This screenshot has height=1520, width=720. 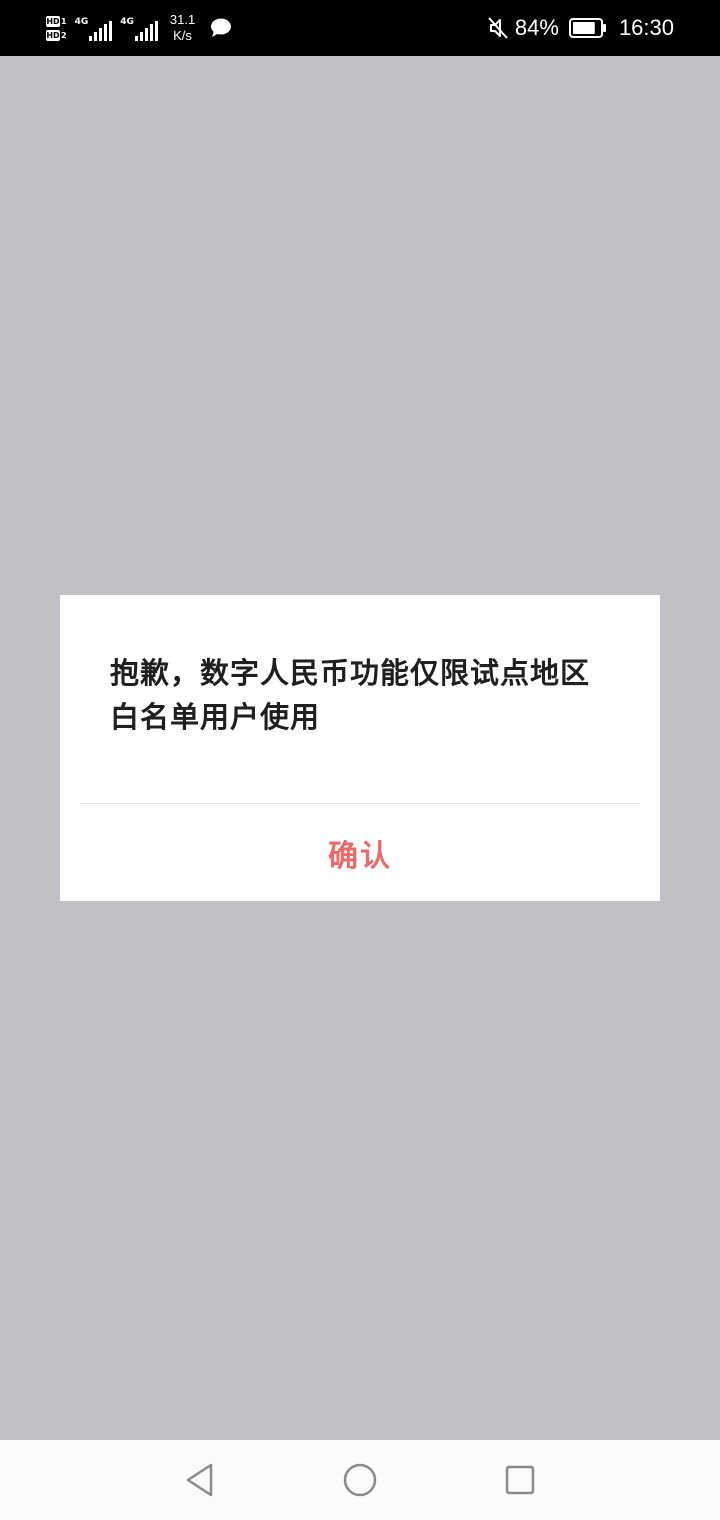 I want to click on sim2-index: 2, so click(x=64, y=35).